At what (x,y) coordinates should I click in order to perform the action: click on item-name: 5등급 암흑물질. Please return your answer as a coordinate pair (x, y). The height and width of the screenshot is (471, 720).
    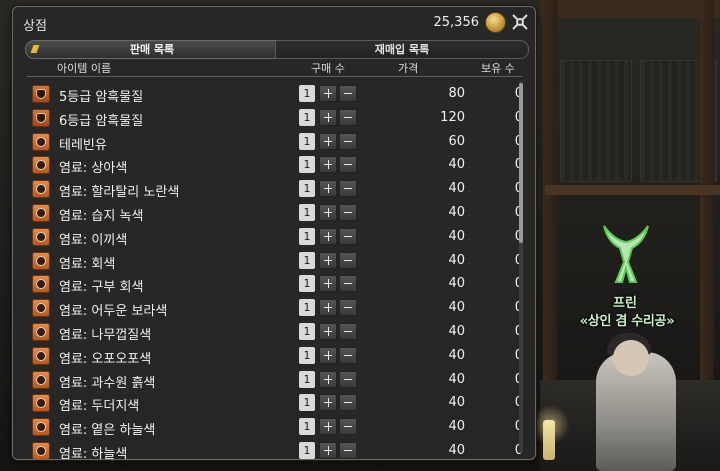
    Looking at the image, I should click on (101, 97).